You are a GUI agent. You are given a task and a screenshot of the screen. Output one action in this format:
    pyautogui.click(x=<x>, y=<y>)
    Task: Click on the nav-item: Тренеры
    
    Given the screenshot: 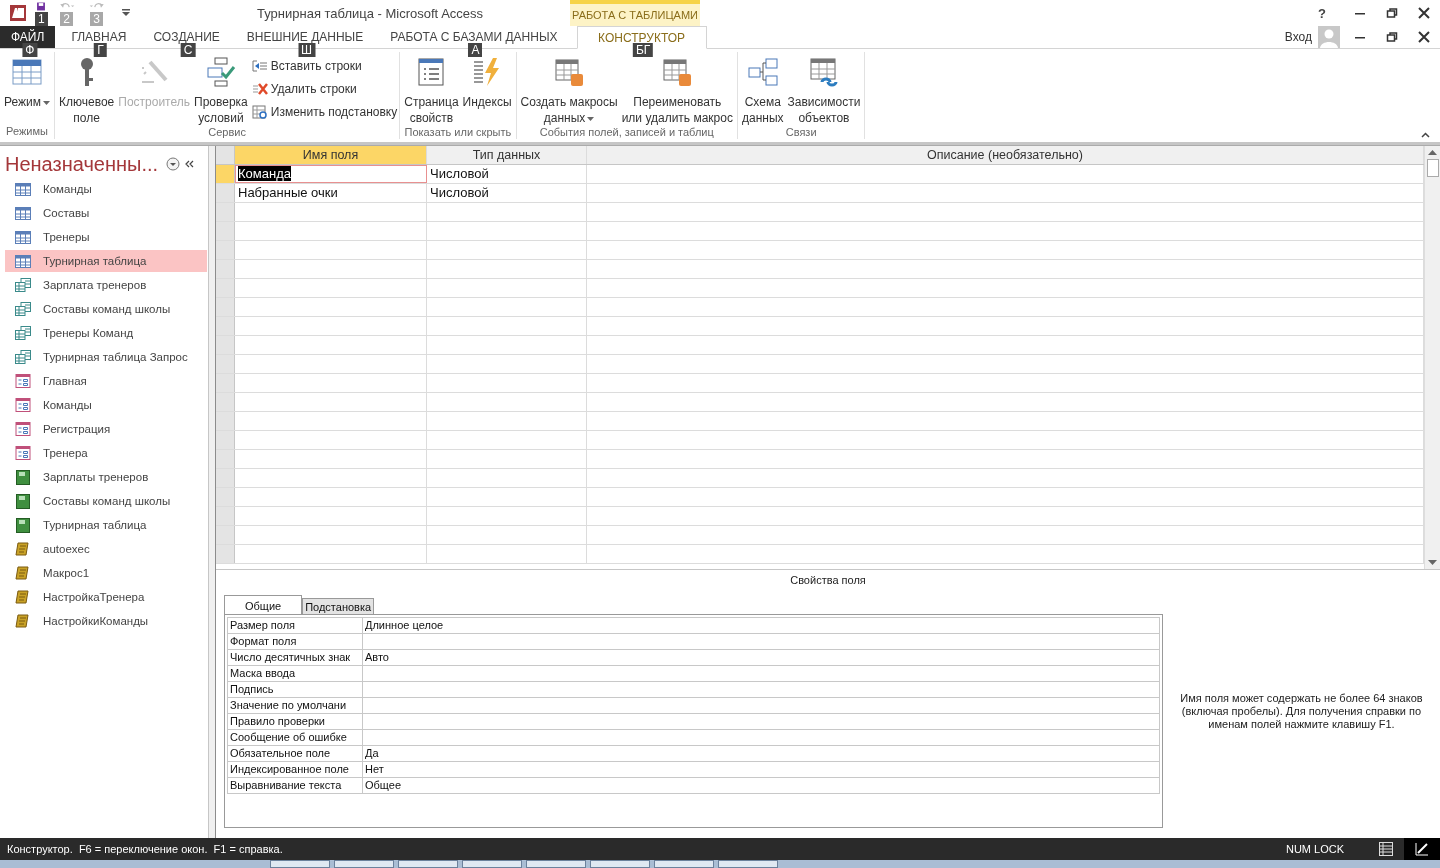 What is the action you would take?
    pyautogui.click(x=106, y=237)
    